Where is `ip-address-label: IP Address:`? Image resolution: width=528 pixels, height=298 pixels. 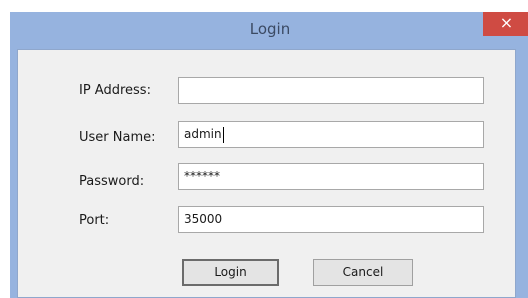 ip-address-label: IP Address: is located at coordinates (115, 90).